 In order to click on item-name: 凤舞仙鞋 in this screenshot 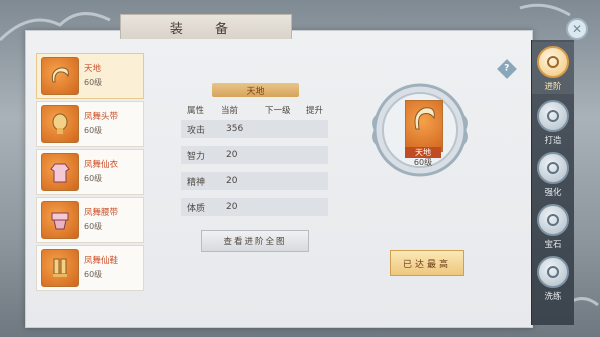, I will do `click(101, 260)`.